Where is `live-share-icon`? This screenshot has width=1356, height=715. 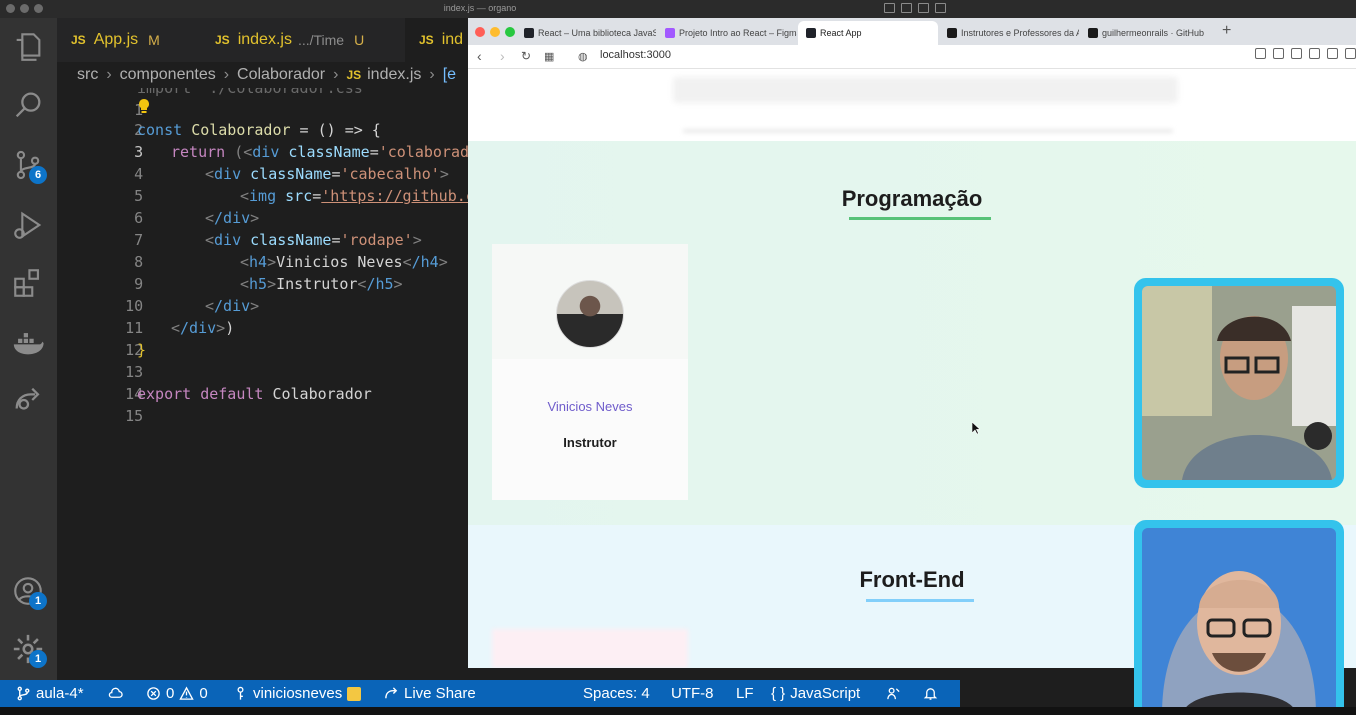 live-share-icon is located at coordinates (28, 400).